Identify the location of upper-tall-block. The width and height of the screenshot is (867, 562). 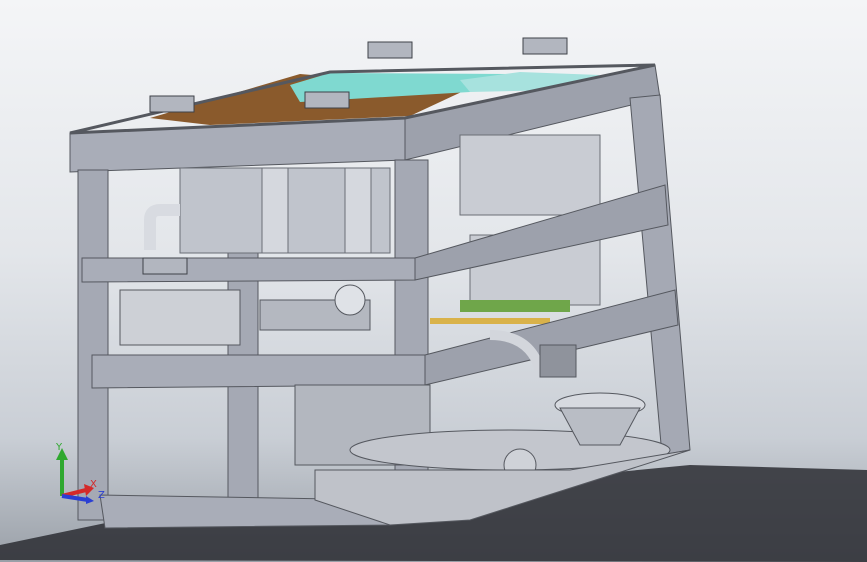
(530, 175).